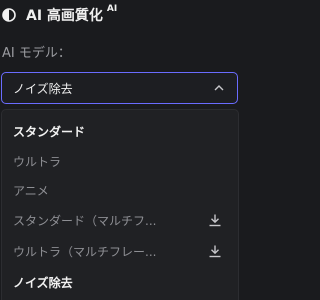 This screenshot has height=300, width=320. Describe the element at coordinates (31, 190) in the screenshot. I see `option-label: アニメ` at that location.